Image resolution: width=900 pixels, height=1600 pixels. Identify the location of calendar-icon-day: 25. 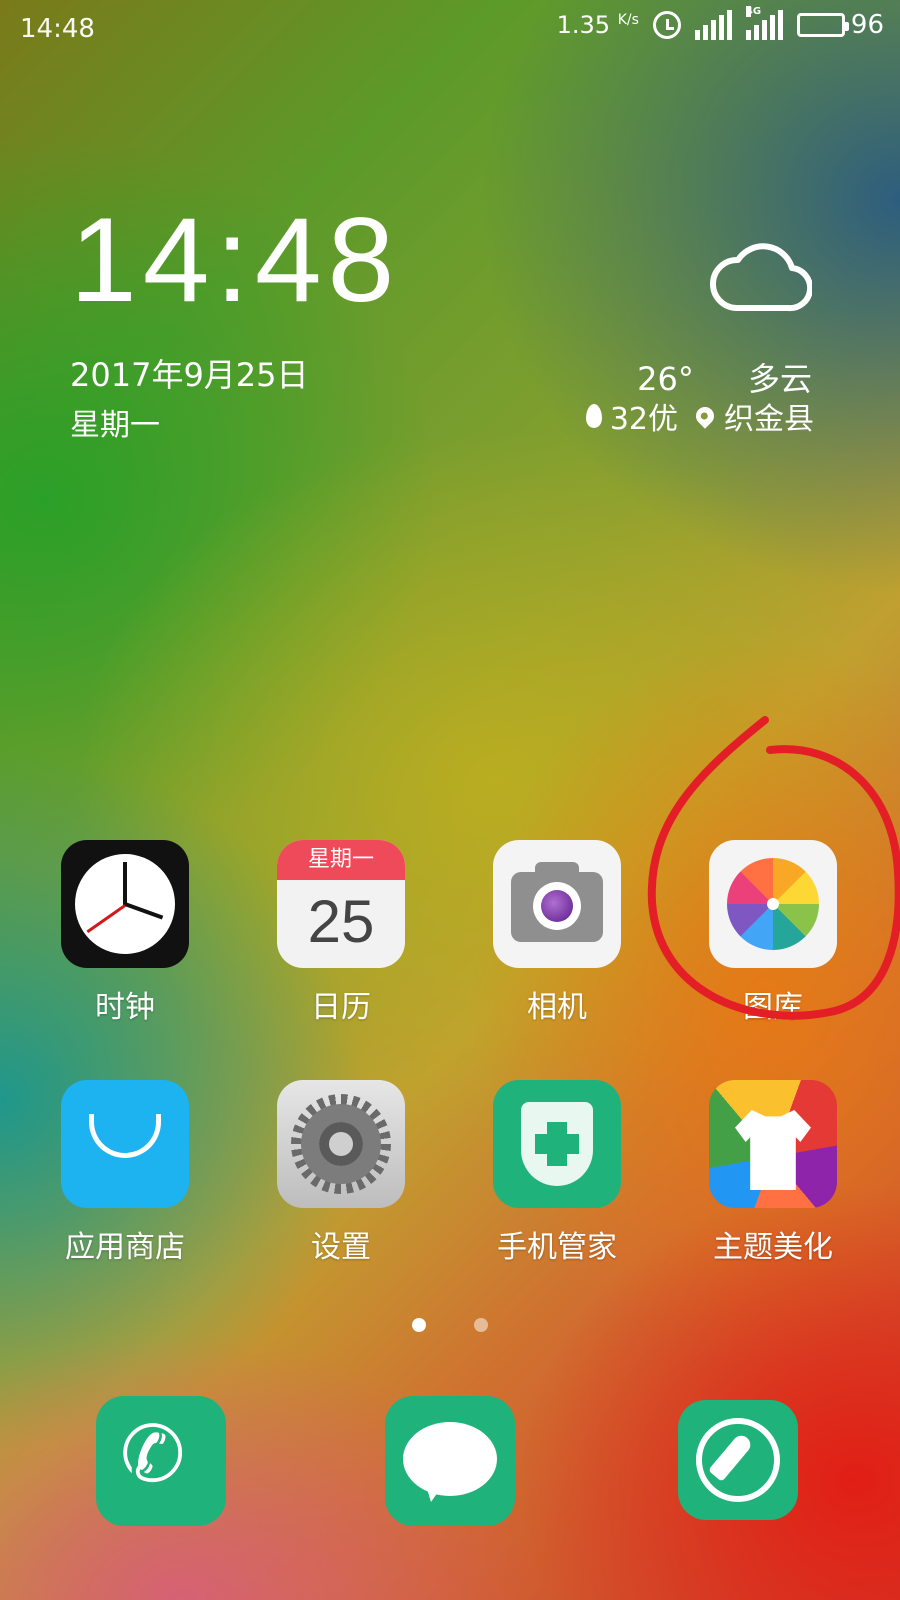
(341, 921).